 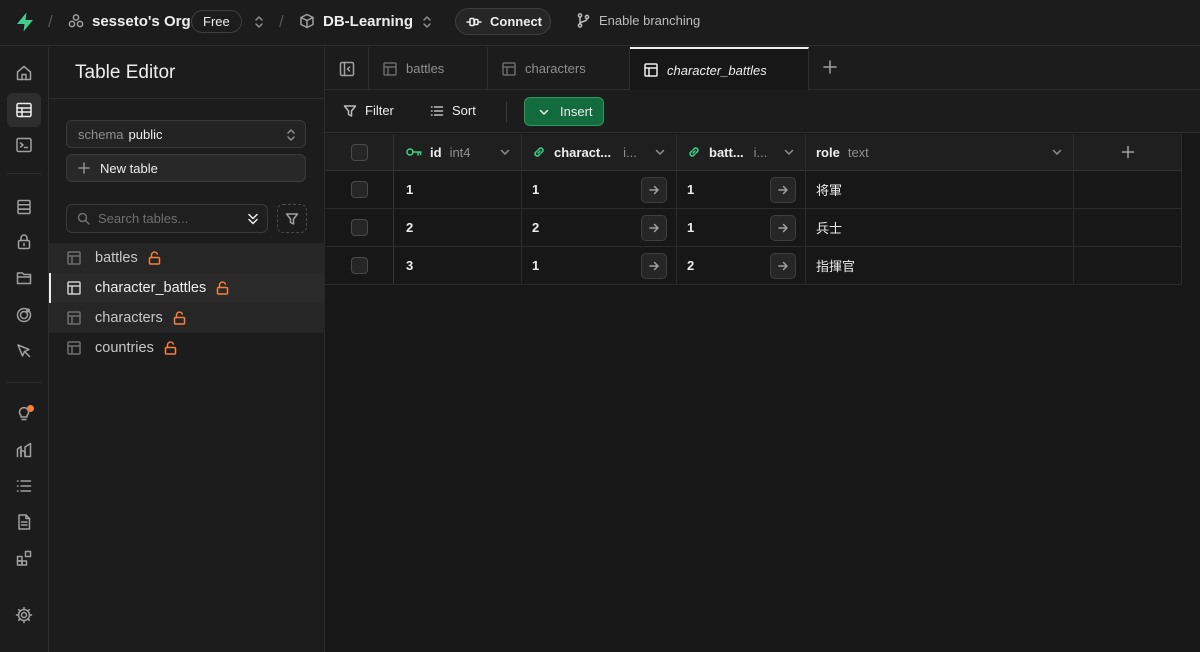 I want to click on sql-editor-icon, so click(x=24, y=145).